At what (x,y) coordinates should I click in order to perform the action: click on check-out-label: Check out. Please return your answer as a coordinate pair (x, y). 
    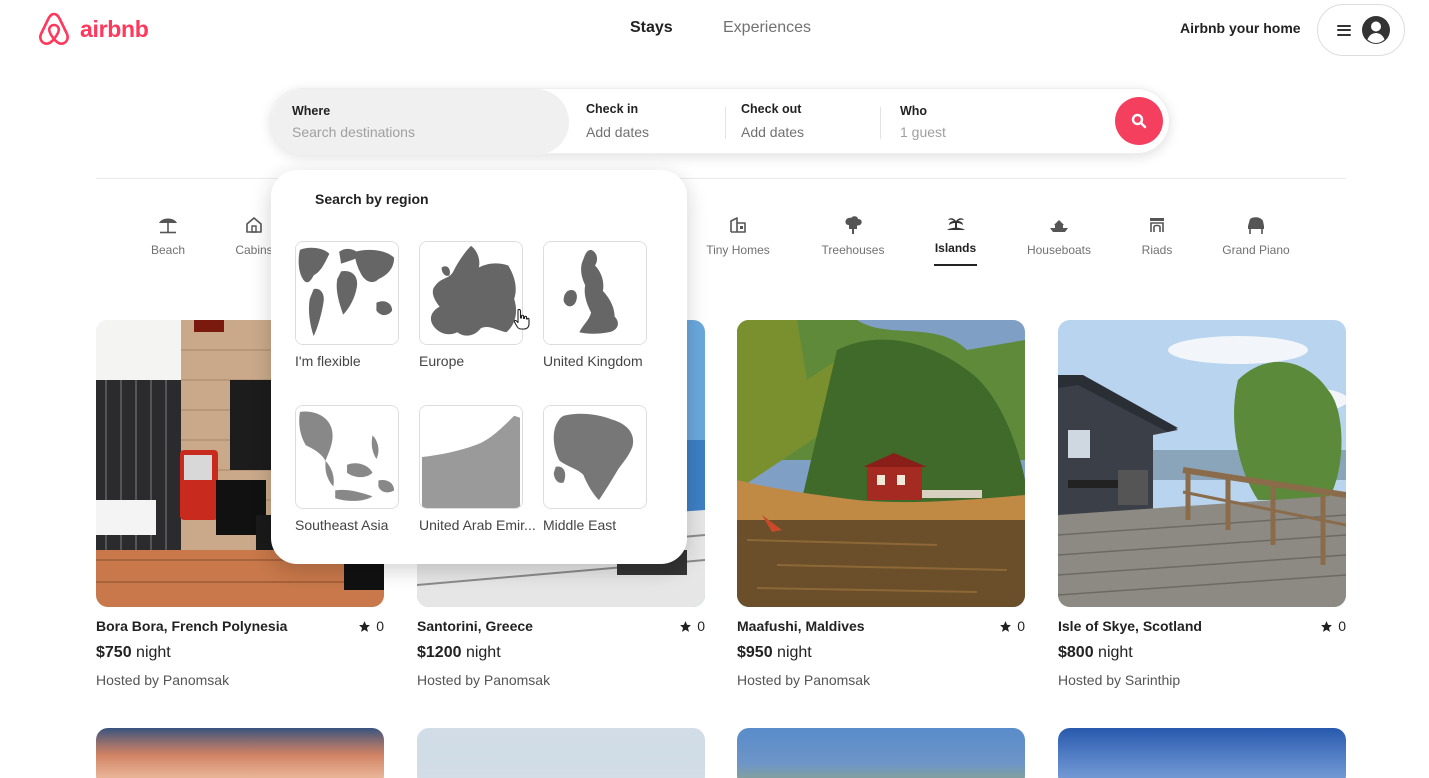
    Looking at the image, I should click on (771, 109).